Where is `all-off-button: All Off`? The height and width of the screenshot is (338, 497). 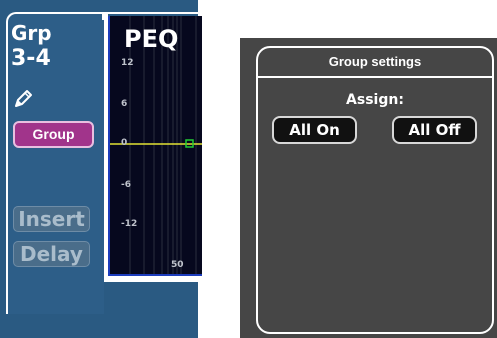
all-off-button: All Off is located at coordinates (434, 130).